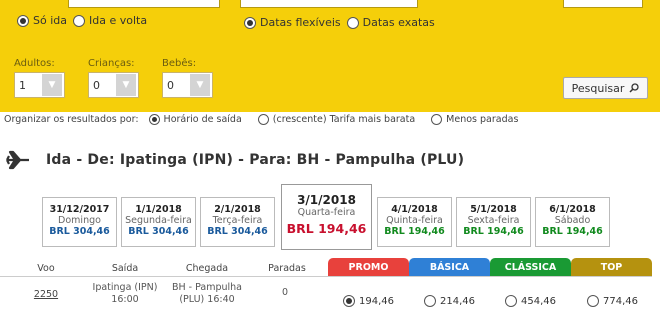  What do you see at coordinates (329, 4) in the screenshot?
I see `departure-date-input` at bounding box center [329, 4].